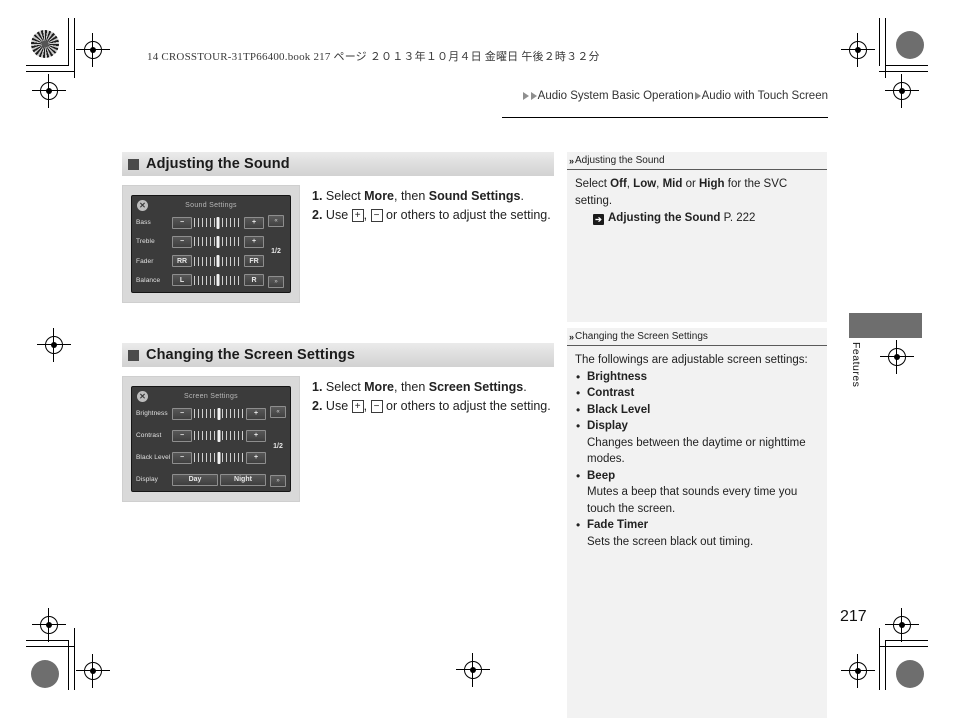  What do you see at coordinates (254, 280) in the screenshot?
I see `right-button: R` at bounding box center [254, 280].